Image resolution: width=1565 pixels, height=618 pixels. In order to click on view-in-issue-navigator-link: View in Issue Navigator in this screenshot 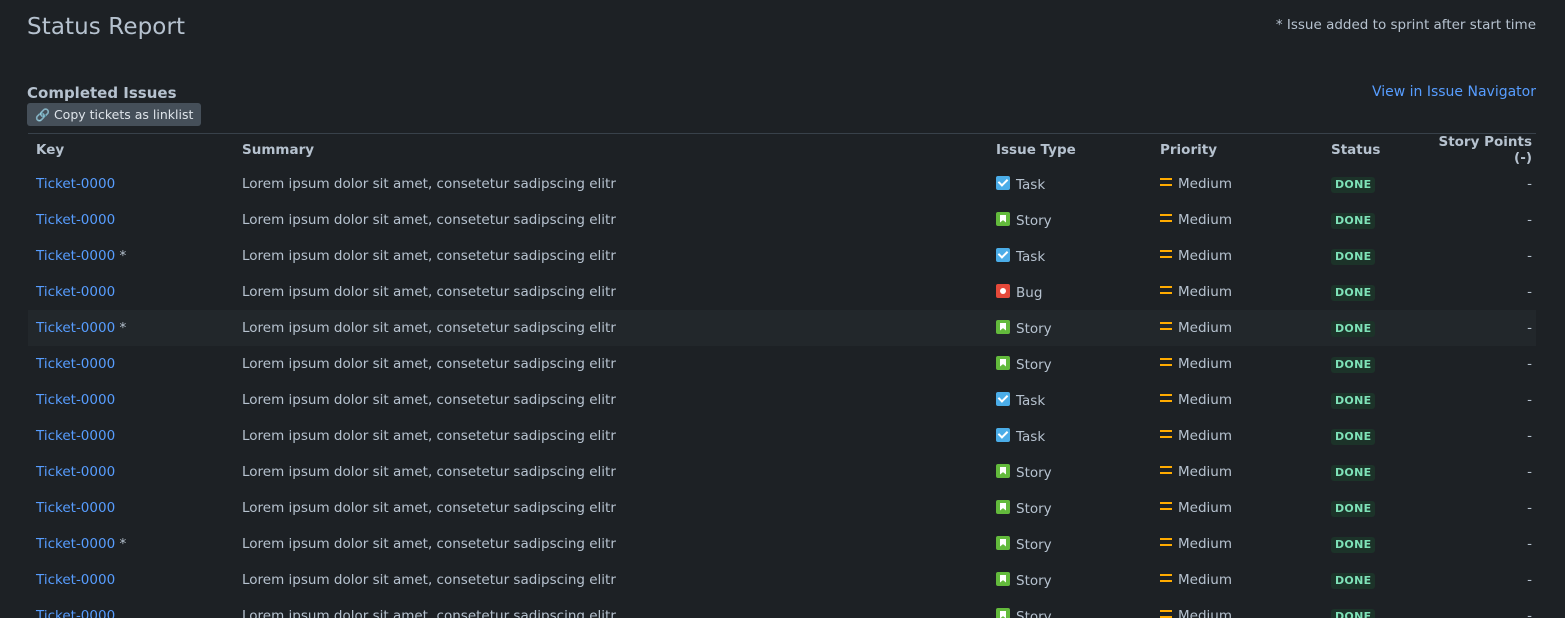, I will do `click(1454, 92)`.